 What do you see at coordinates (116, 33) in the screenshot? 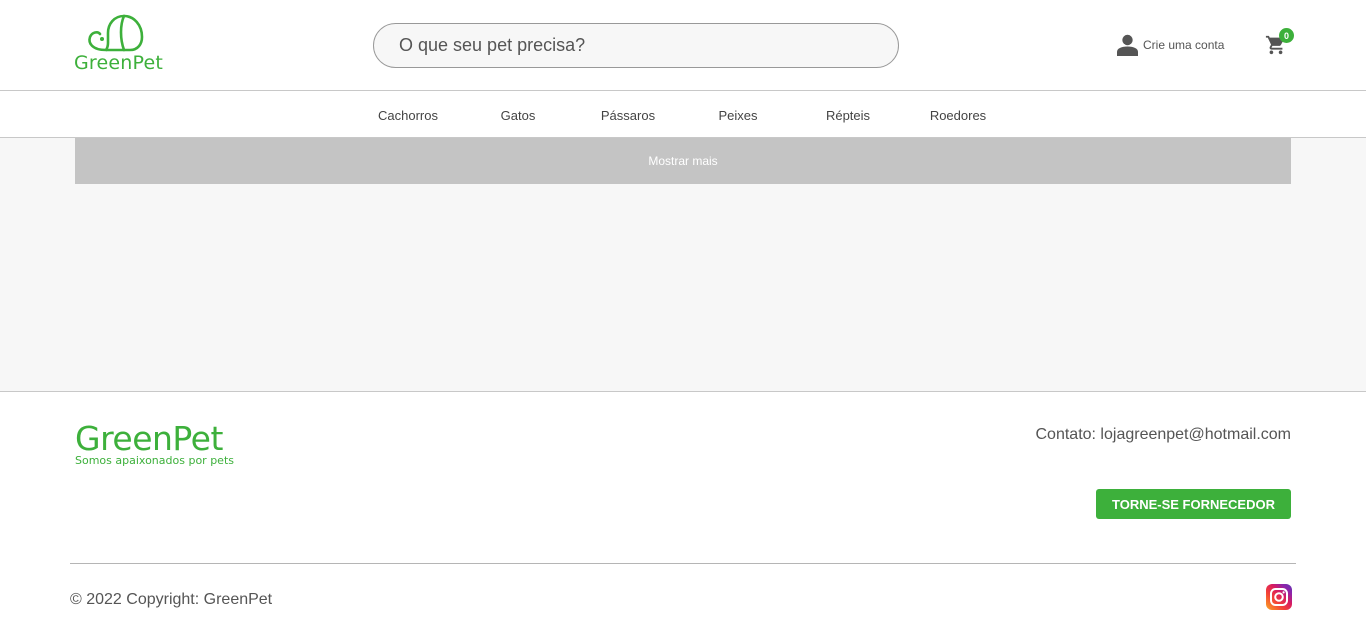
I see `dog-face-icon` at bounding box center [116, 33].